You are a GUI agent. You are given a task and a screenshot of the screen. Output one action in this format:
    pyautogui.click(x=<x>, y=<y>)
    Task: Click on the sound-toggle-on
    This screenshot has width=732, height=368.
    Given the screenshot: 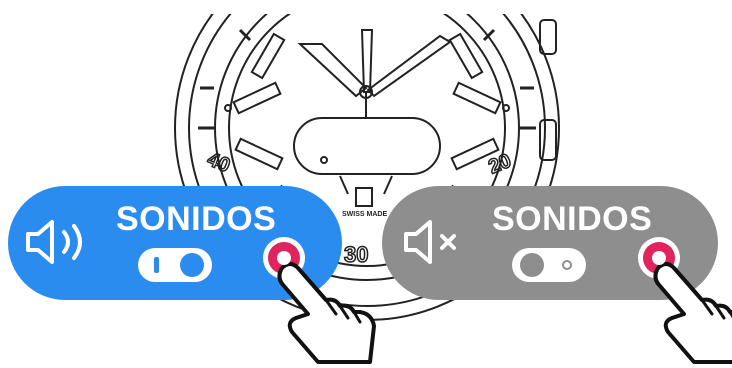 What is the action you would take?
    pyautogui.click(x=175, y=265)
    